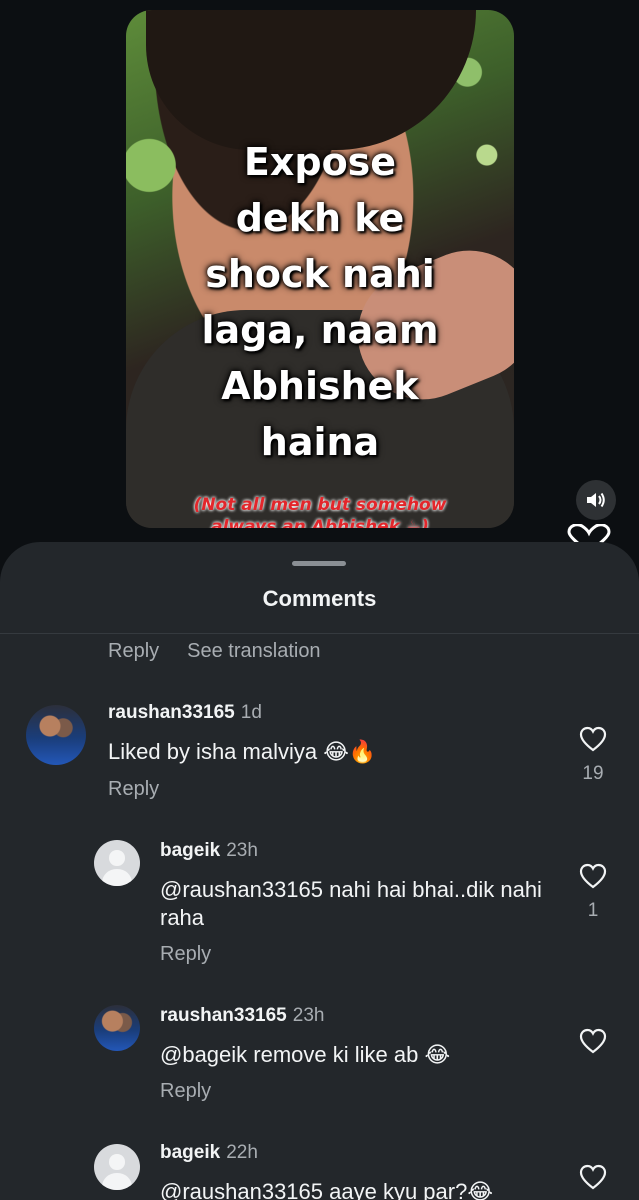  What do you see at coordinates (319, 633) in the screenshot?
I see `sheet-divider` at bounding box center [319, 633].